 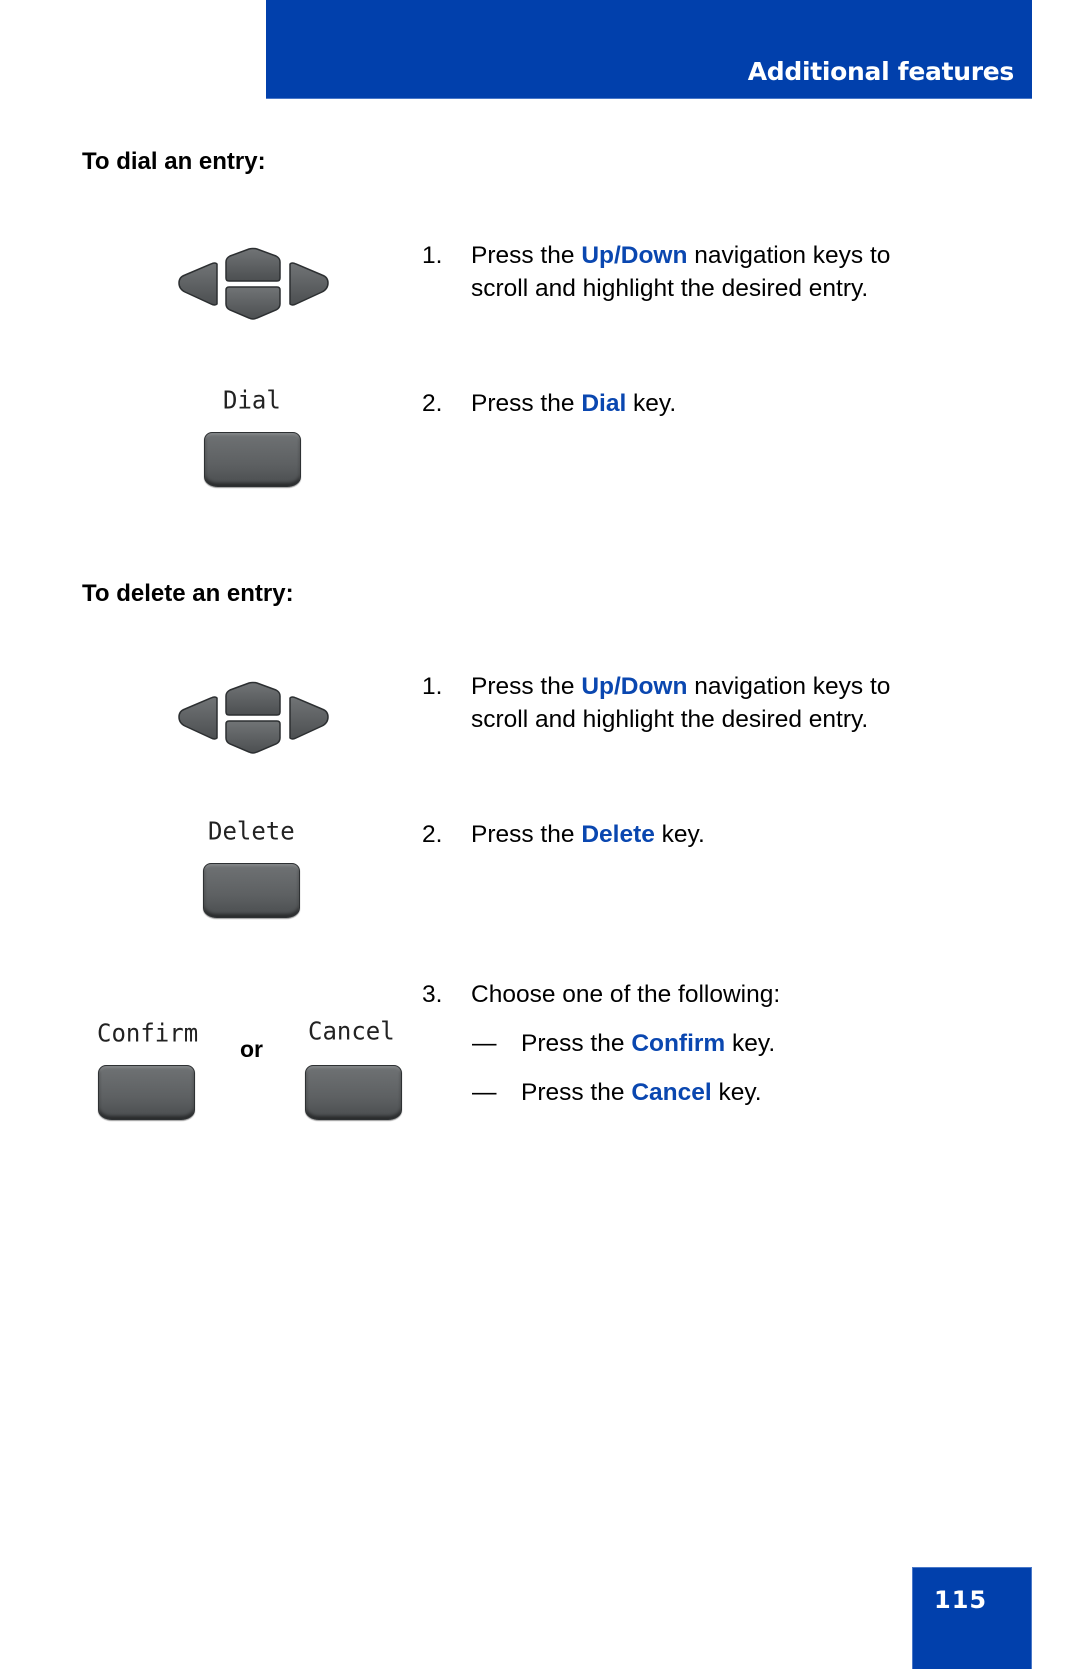 What do you see at coordinates (188, 593) in the screenshot?
I see `section-heading-delete: To delete an entry:` at bounding box center [188, 593].